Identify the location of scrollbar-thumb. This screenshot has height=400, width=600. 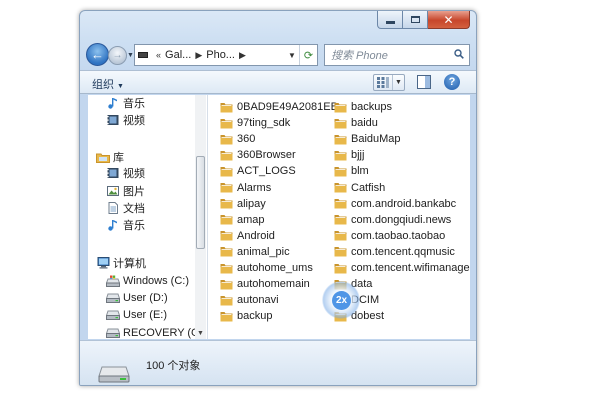
(200, 202).